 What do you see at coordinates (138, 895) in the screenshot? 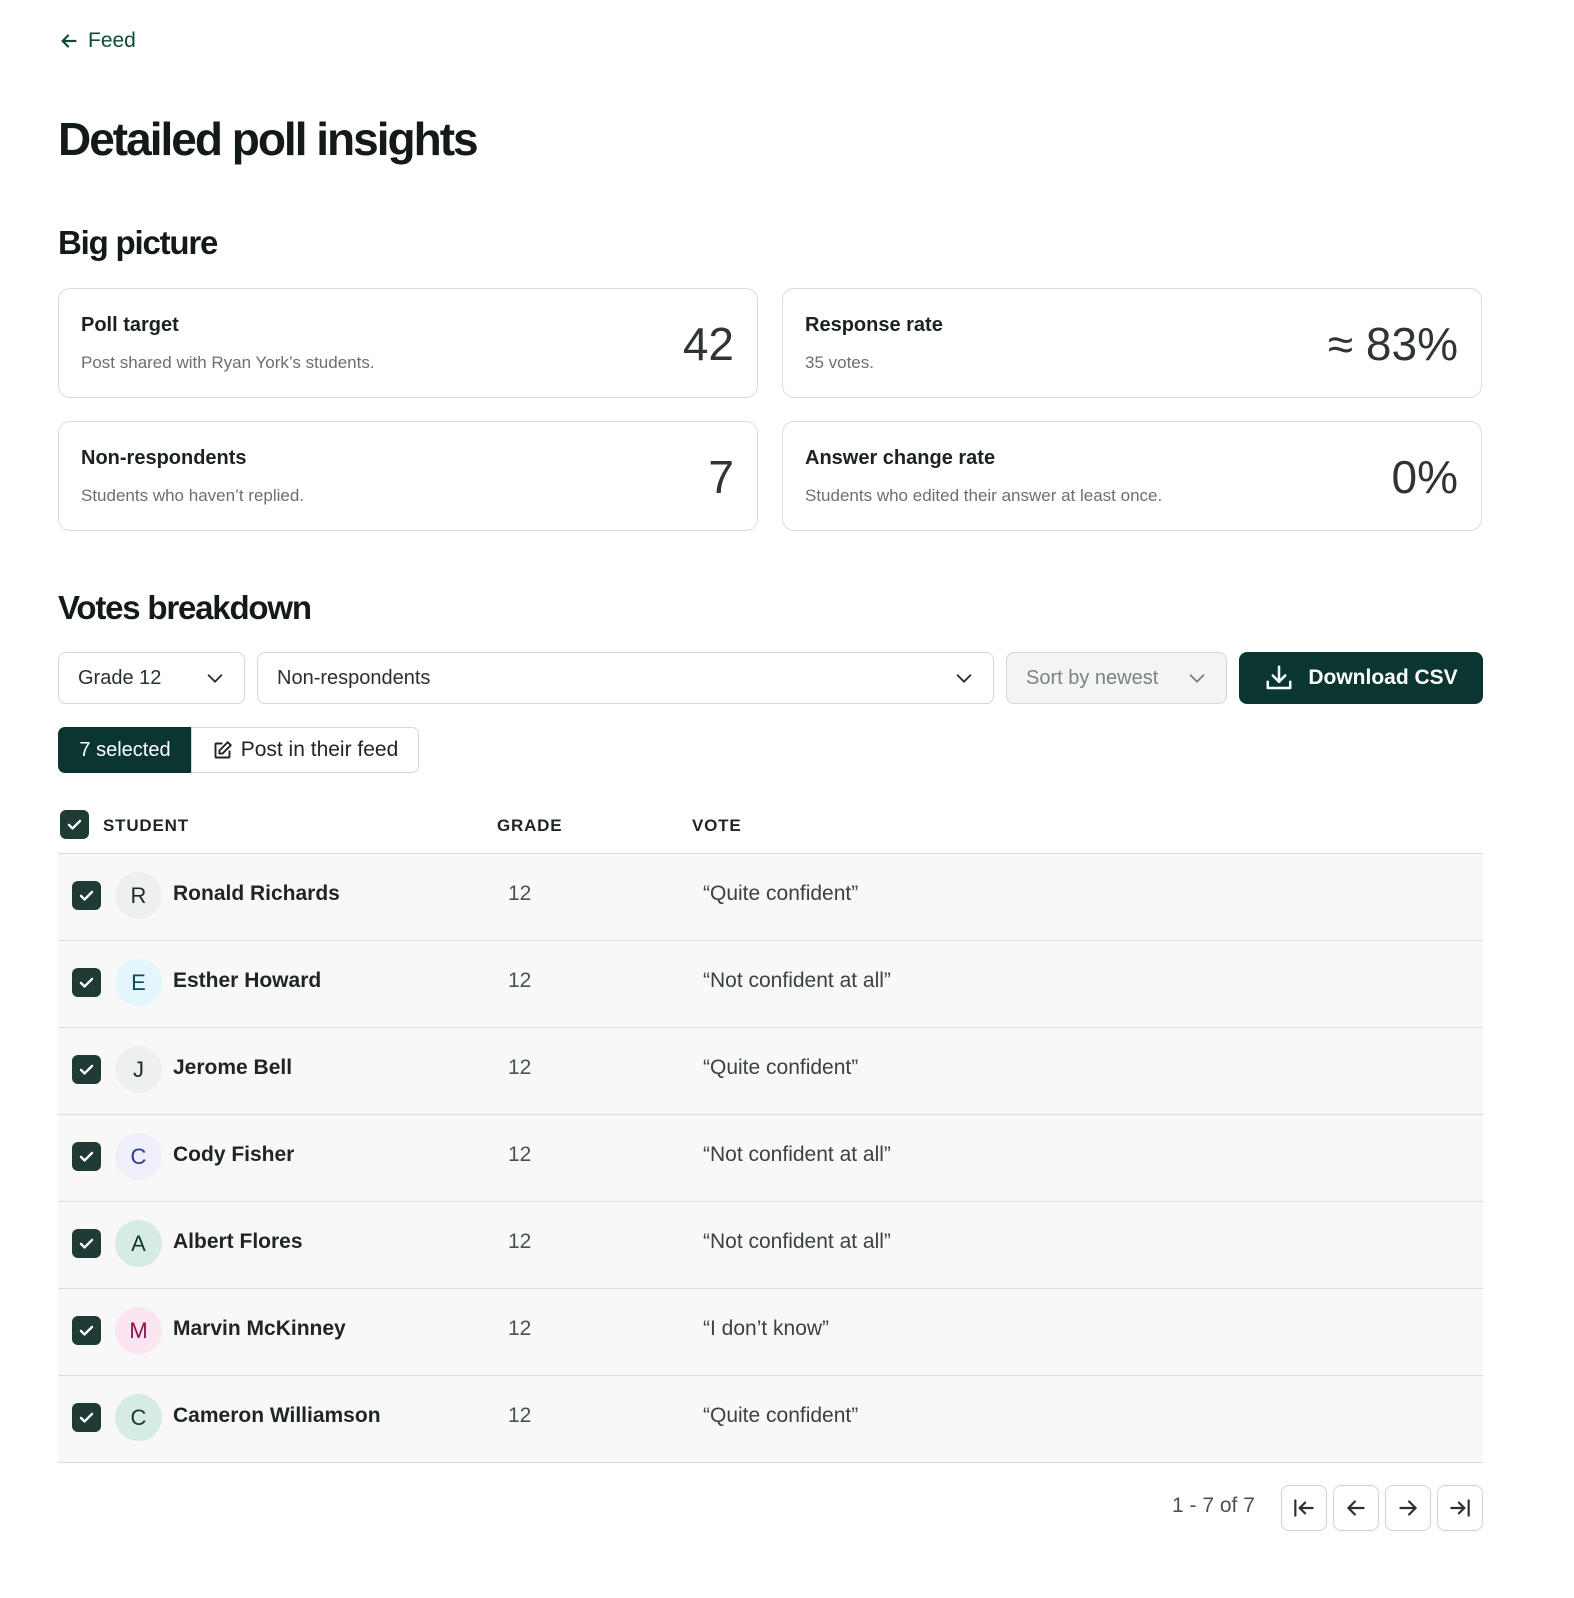
I see `avatar: R` at bounding box center [138, 895].